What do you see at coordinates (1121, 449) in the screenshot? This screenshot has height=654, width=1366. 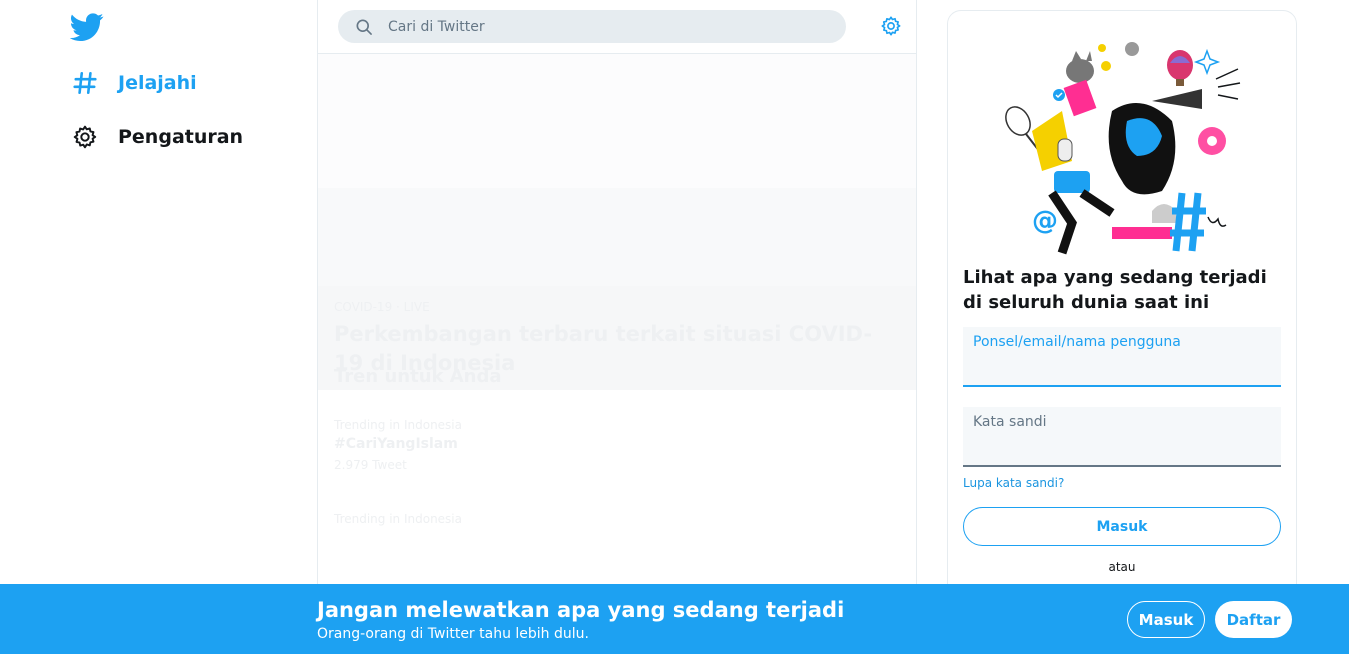 I see `password-input` at bounding box center [1121, 449].